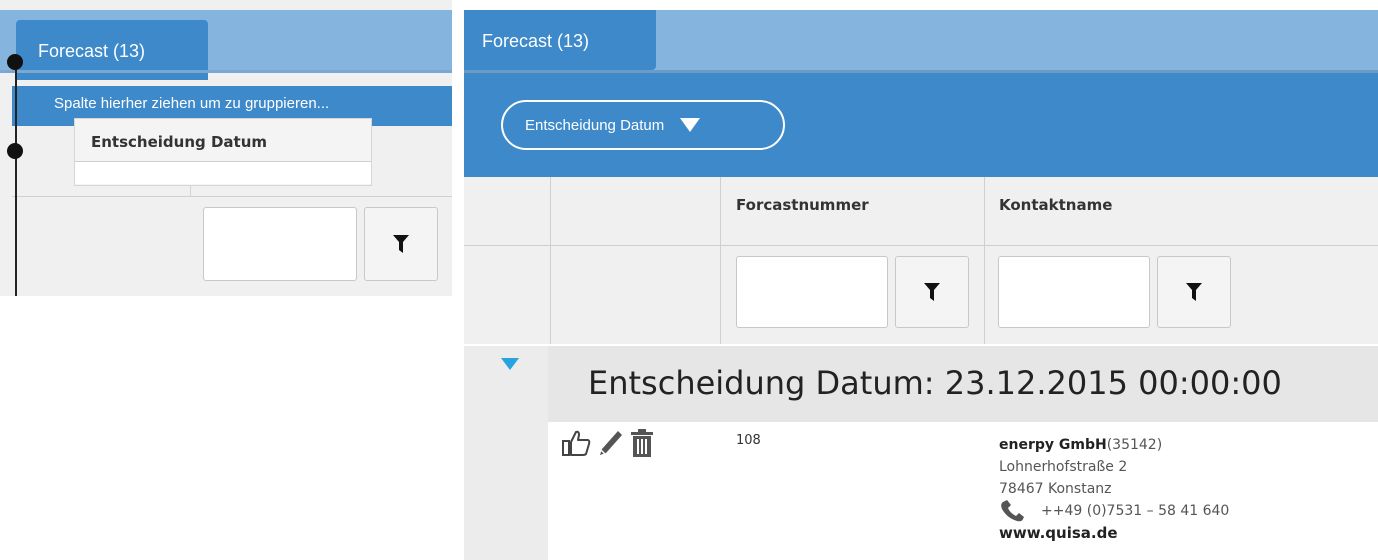 Image resolution: width=1378 pixels, height=560 pixels. Describe the element at coordinates (223, 173) in the screenshot. I see `ghost-filter-input` at that location.